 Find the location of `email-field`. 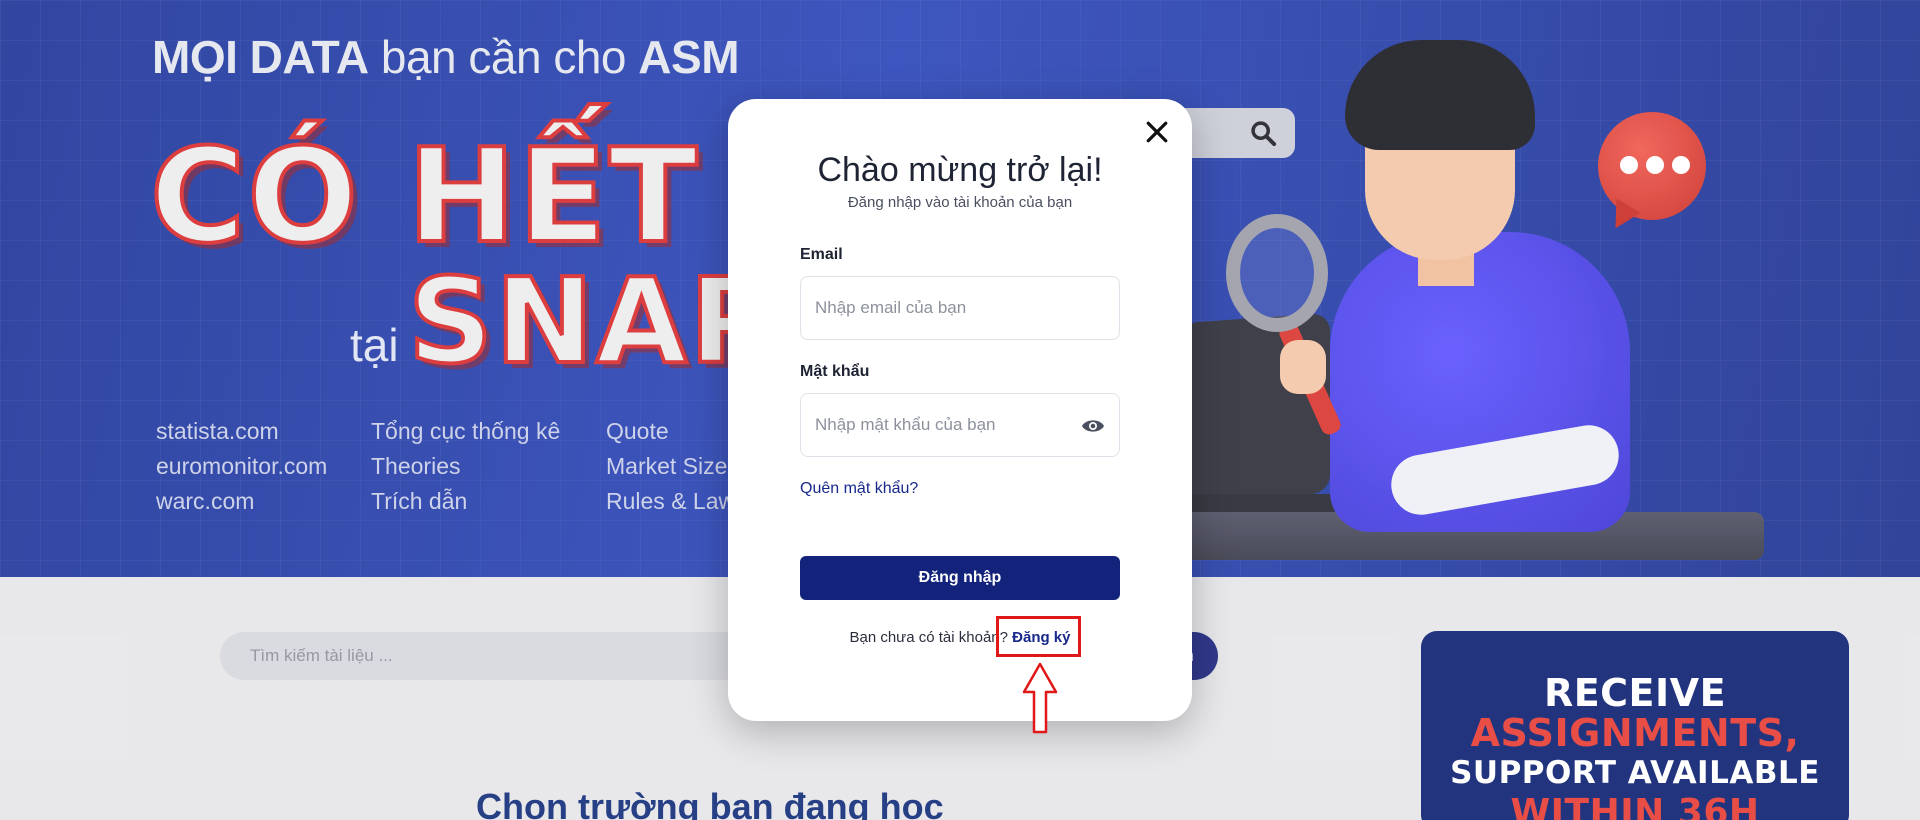

email-field is located at coordinates (960, 308).